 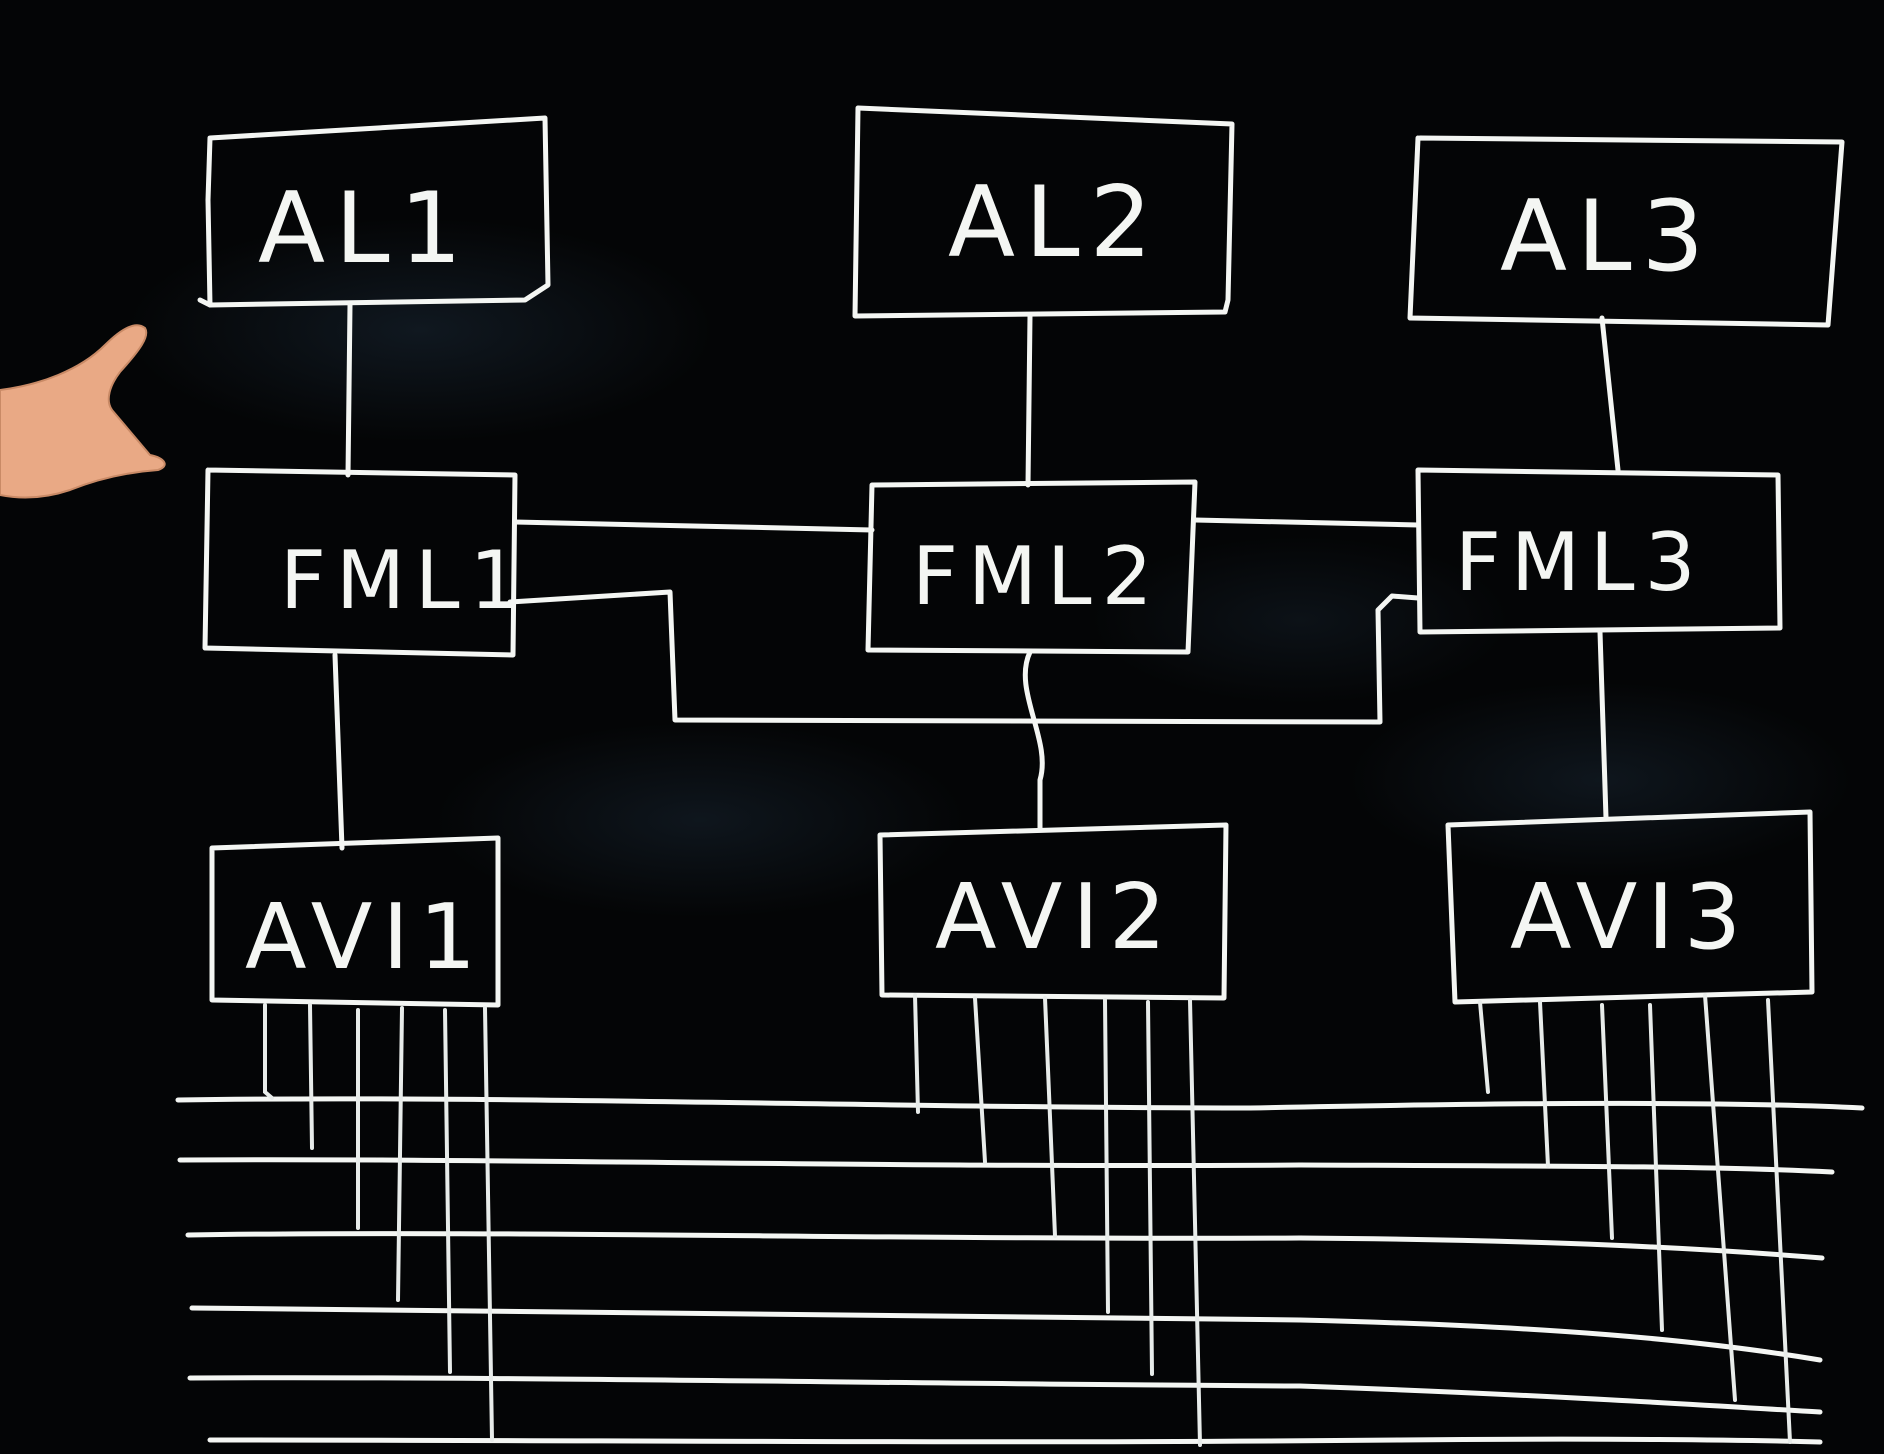 I want to click on edge-fml3-avi3, so click(x=1603, y=725).